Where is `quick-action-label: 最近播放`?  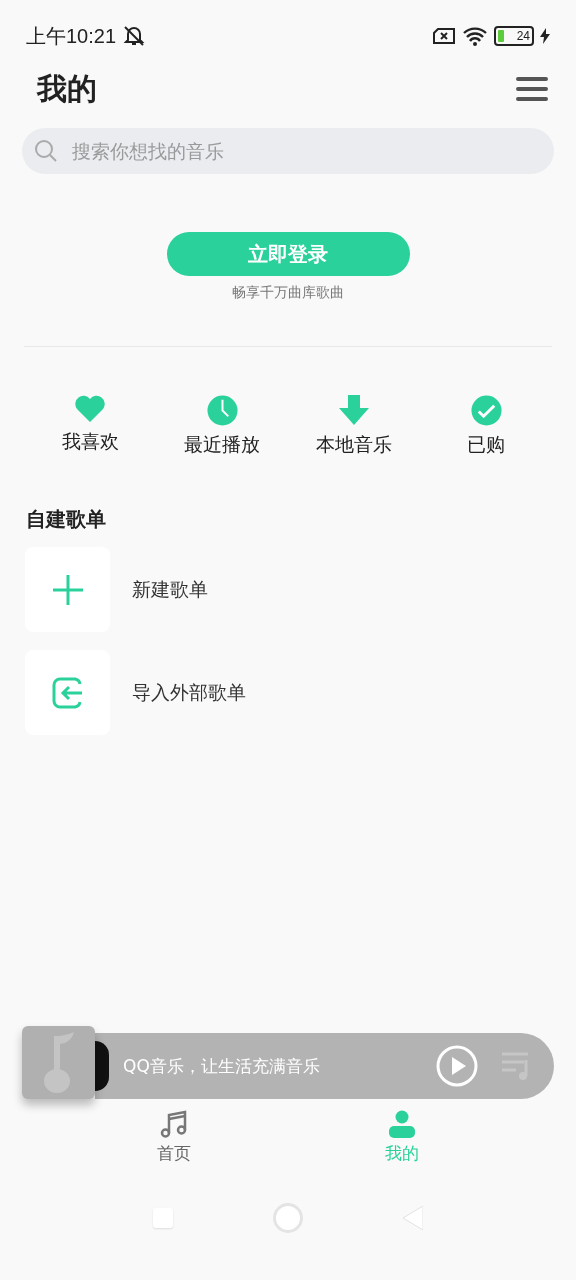
quick-action-label: 最近播放 is located at coordinates (222, 445).